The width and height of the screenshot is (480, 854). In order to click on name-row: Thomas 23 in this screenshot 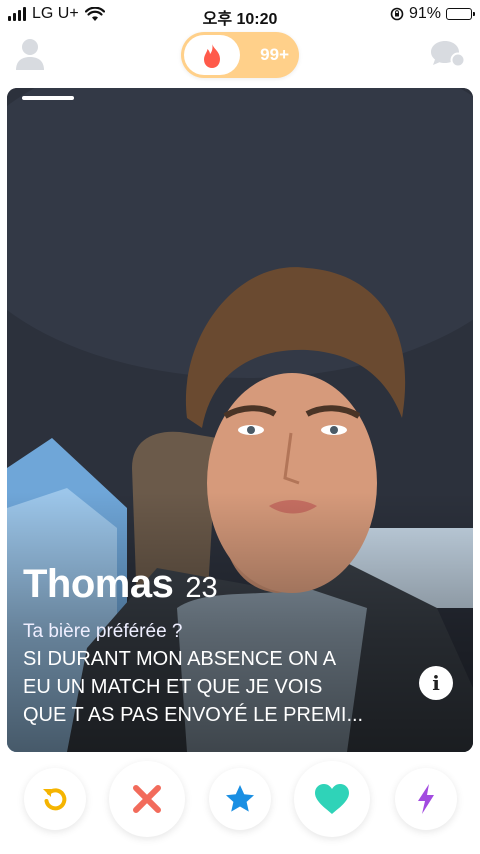, I will do `click(120, 584)`.